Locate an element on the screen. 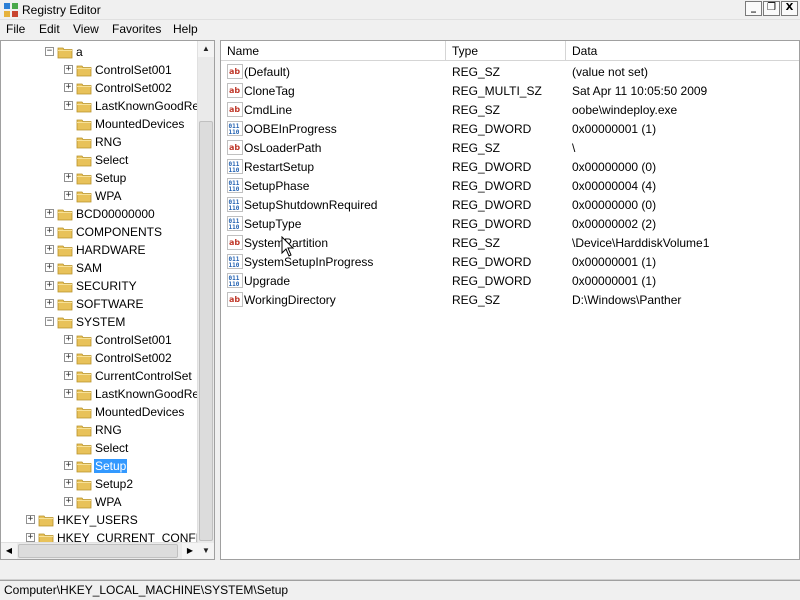 The width and height of the screenshot is (800, 600). list-header: Name Type Data is located at coordinates (510, 51).